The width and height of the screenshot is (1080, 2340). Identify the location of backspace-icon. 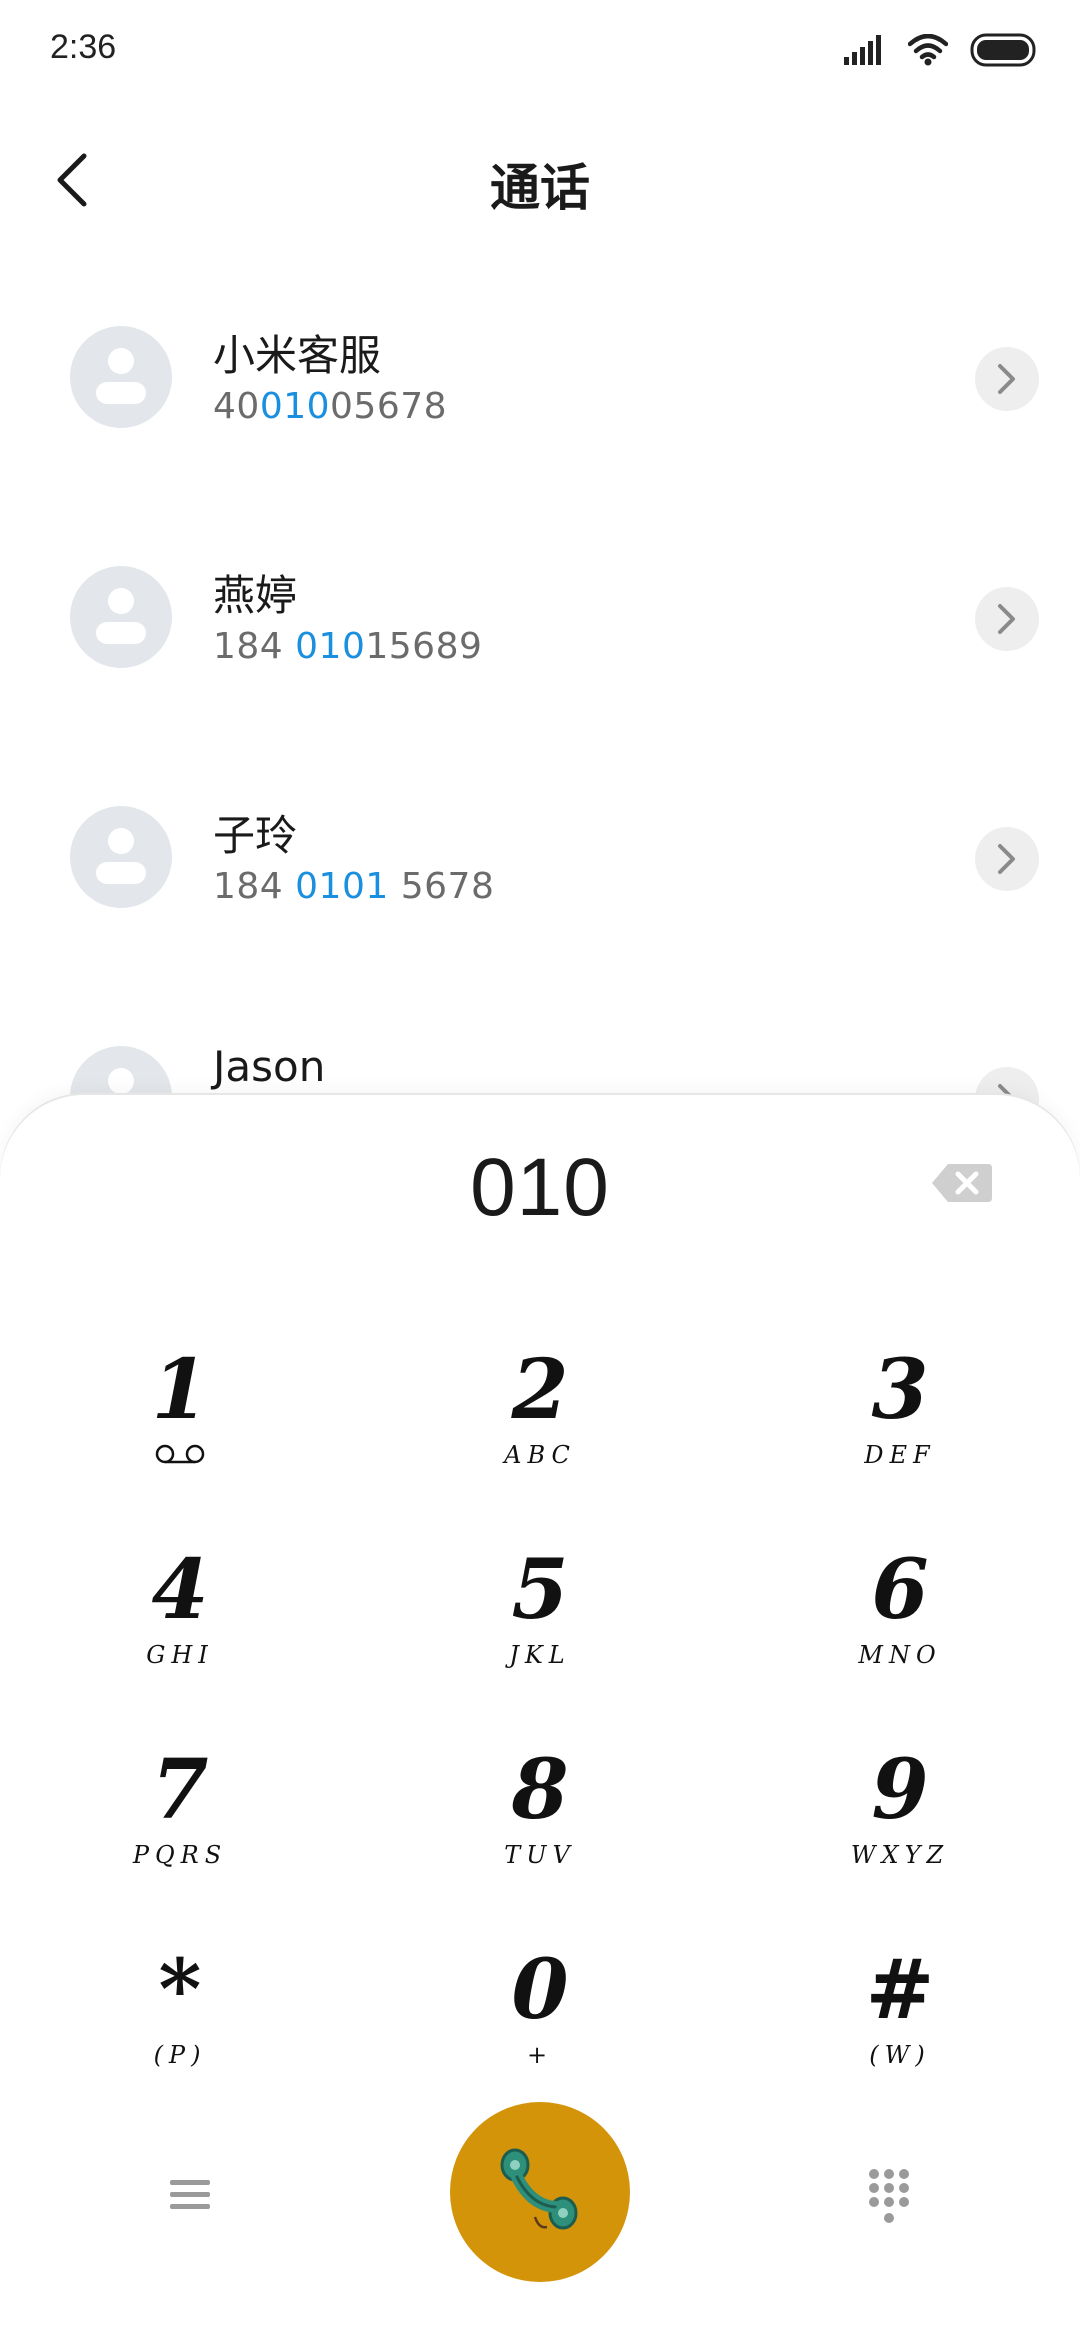
(962, 1183).